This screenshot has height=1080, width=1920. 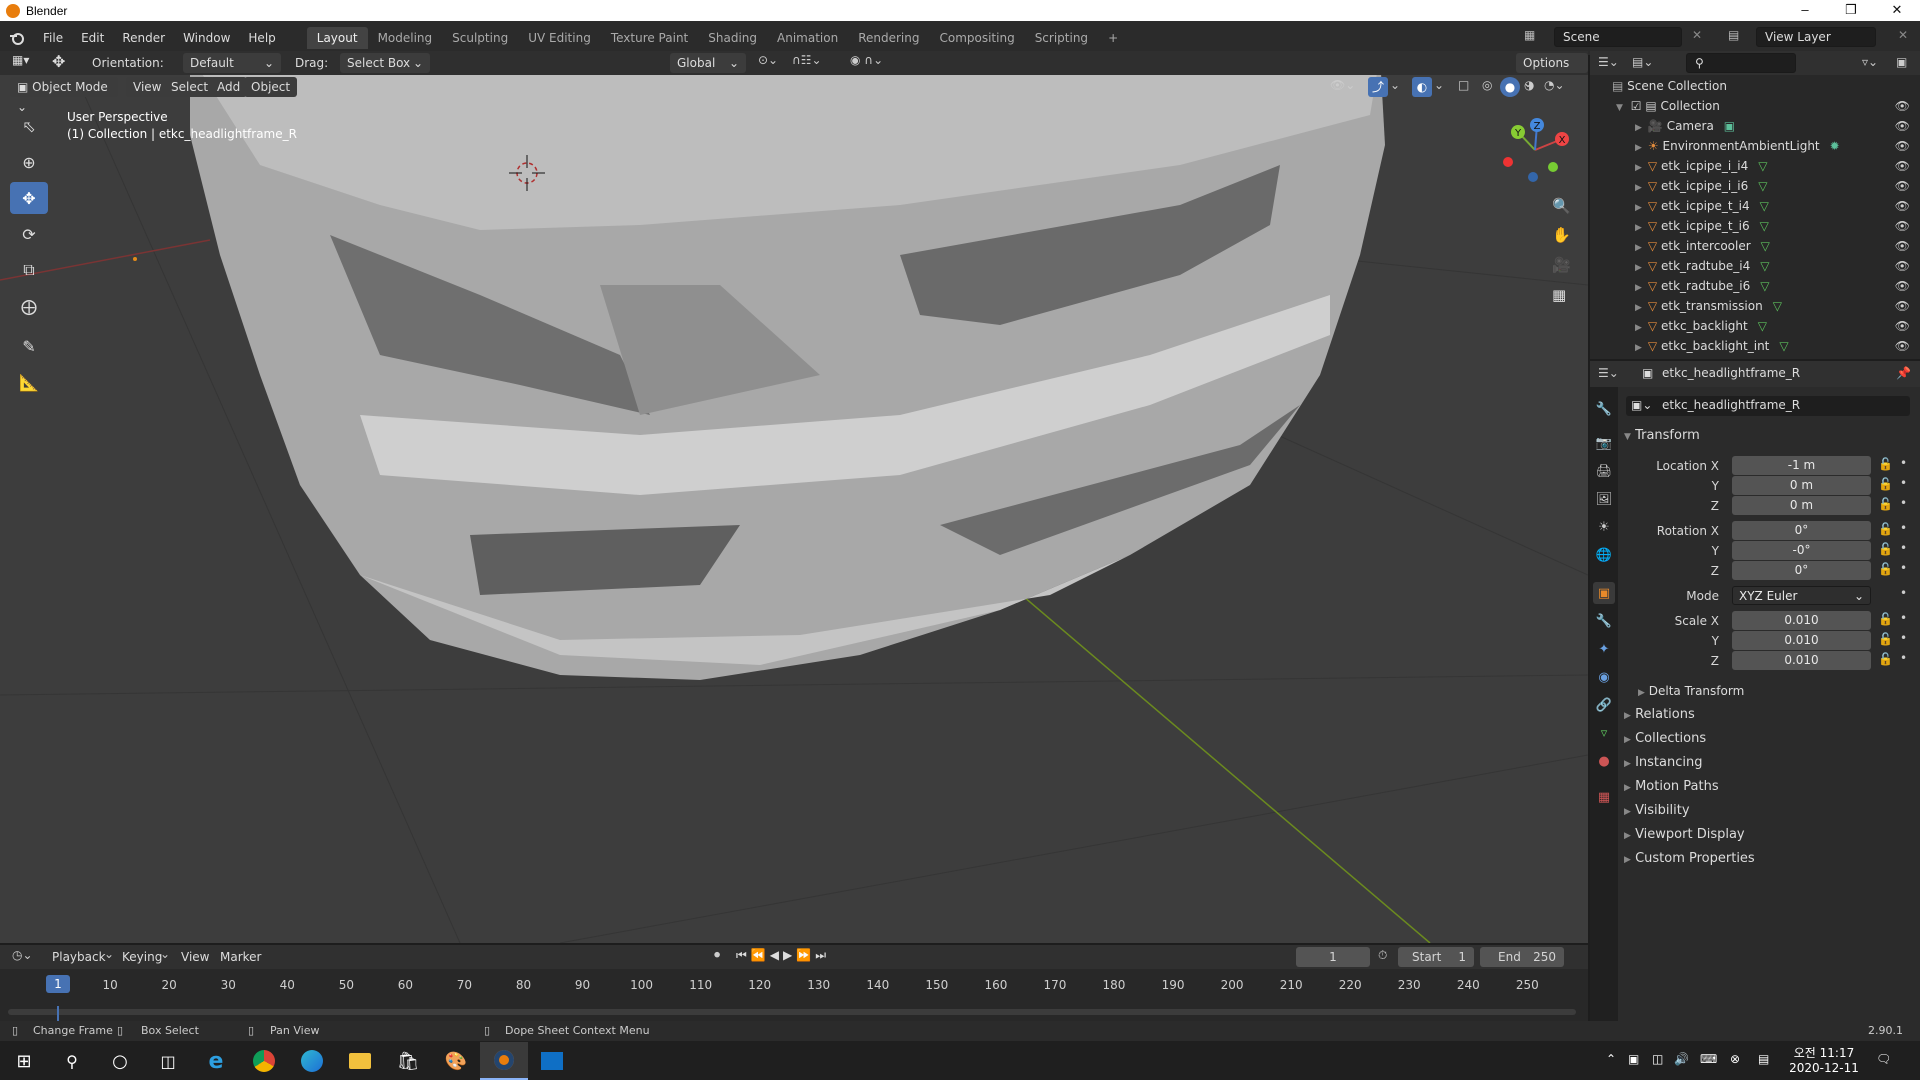 What do you see at coordinates (64, 95) in the screenshot?
I see `mode-dropdown: ▣ Object Mode ⌄` at bounding box center [64, 95].